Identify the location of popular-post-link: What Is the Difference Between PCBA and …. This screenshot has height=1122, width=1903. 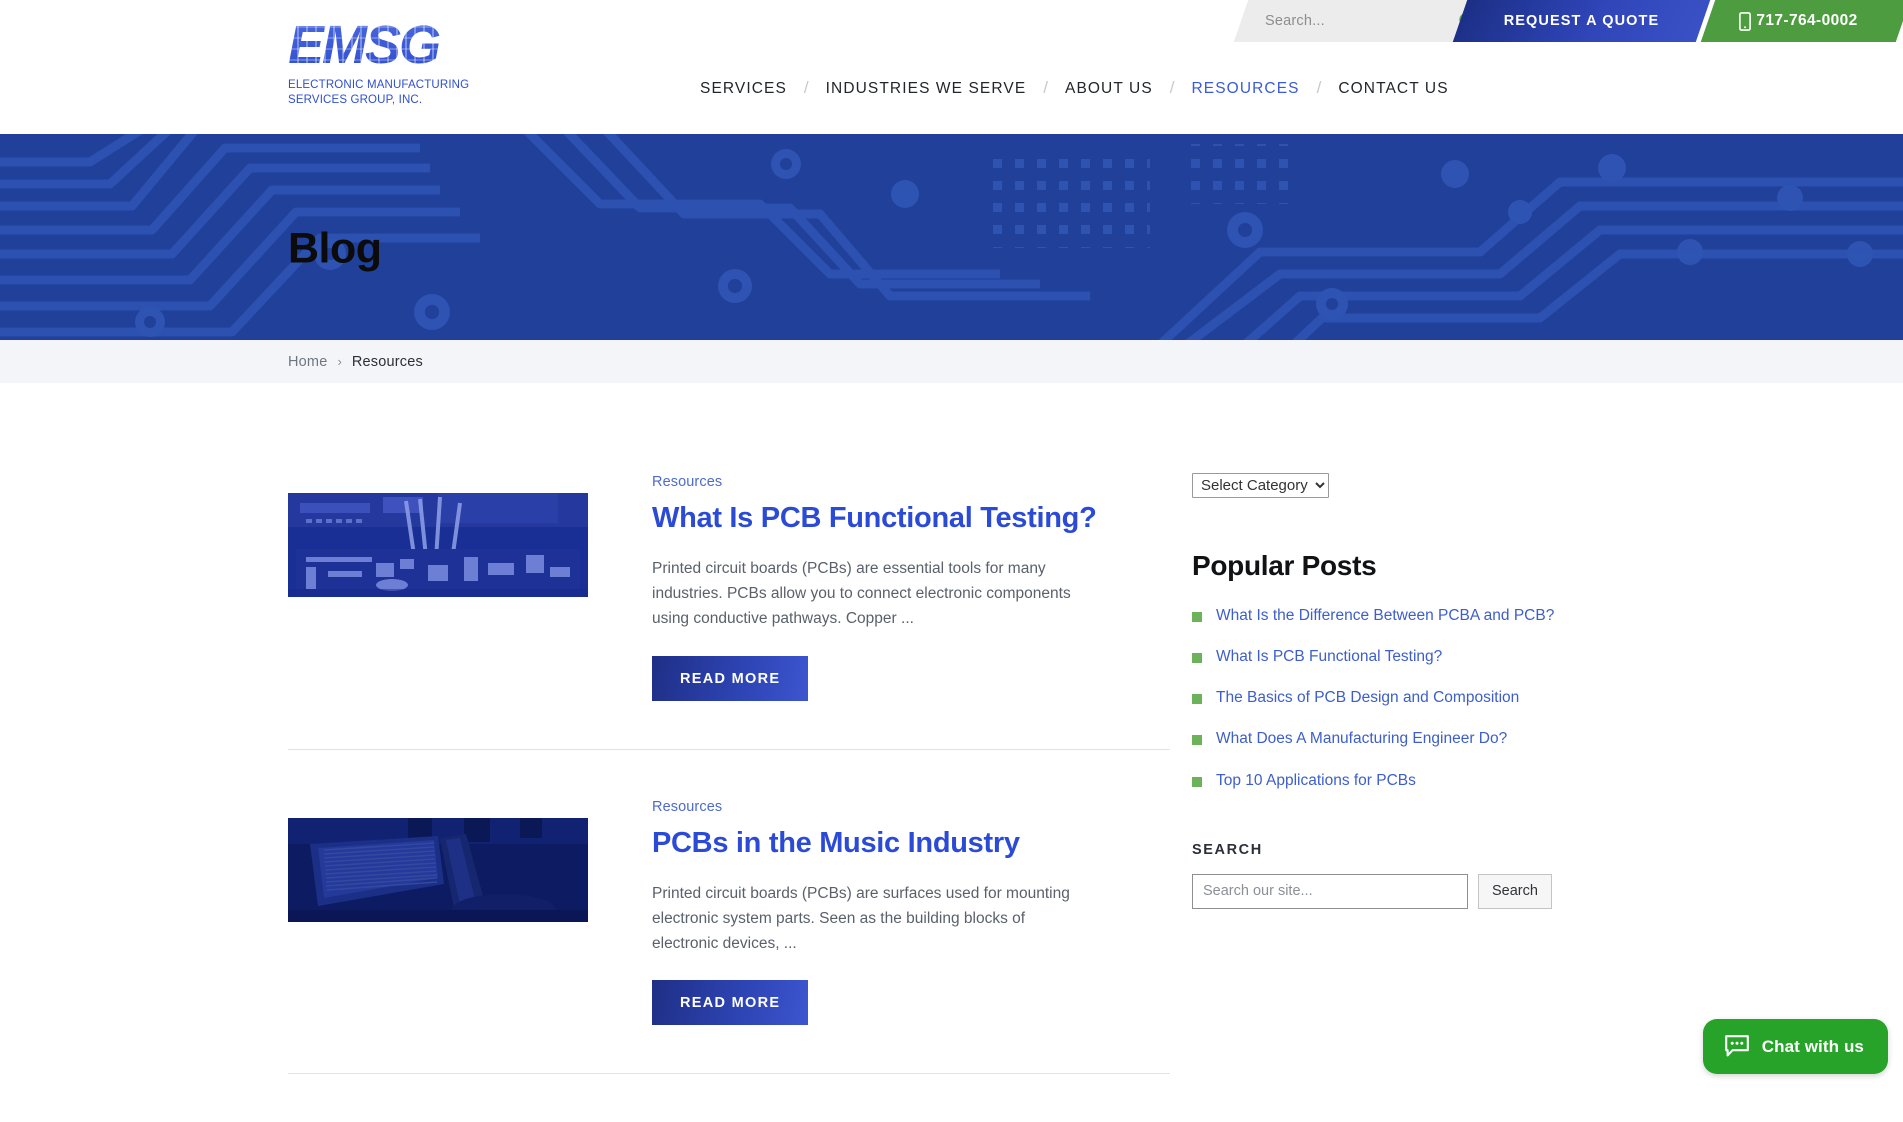
(1385, 616).